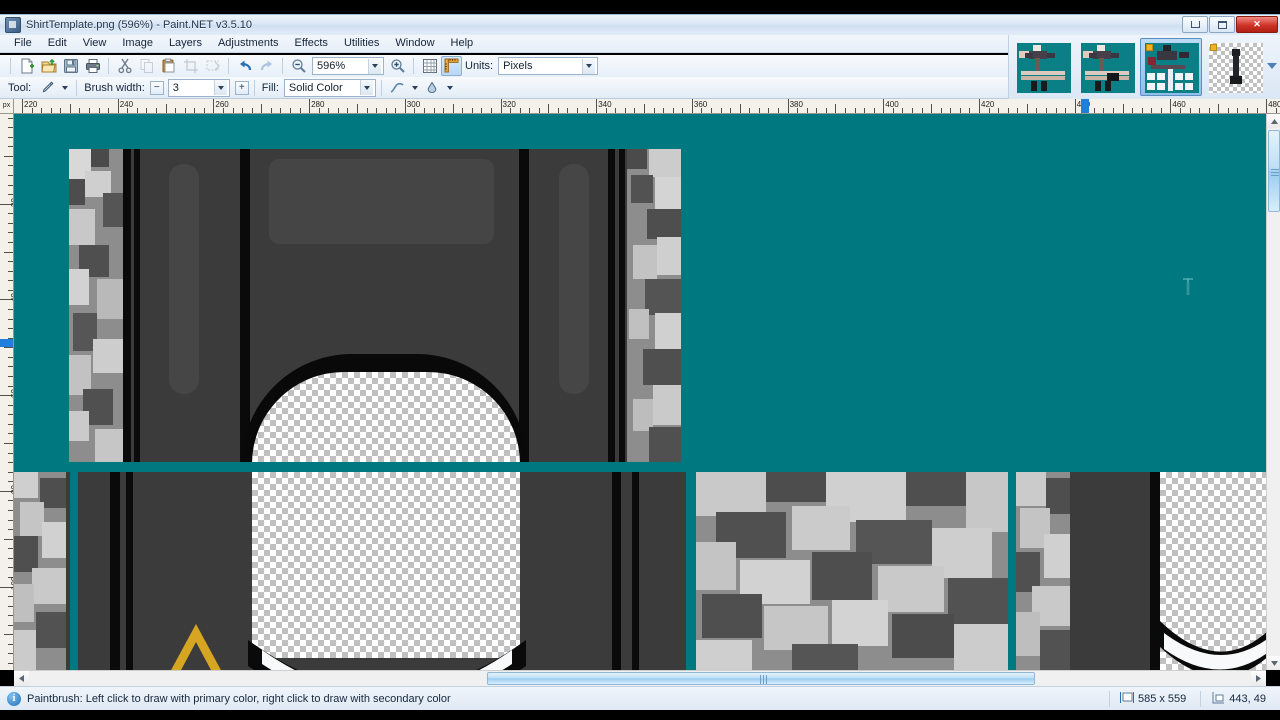 This screenshot has width=1280, height=720. What do you see at coordinates (212, 66) in the screenshot?
I see `deselect-all-button` at bounding box center [212, 66].